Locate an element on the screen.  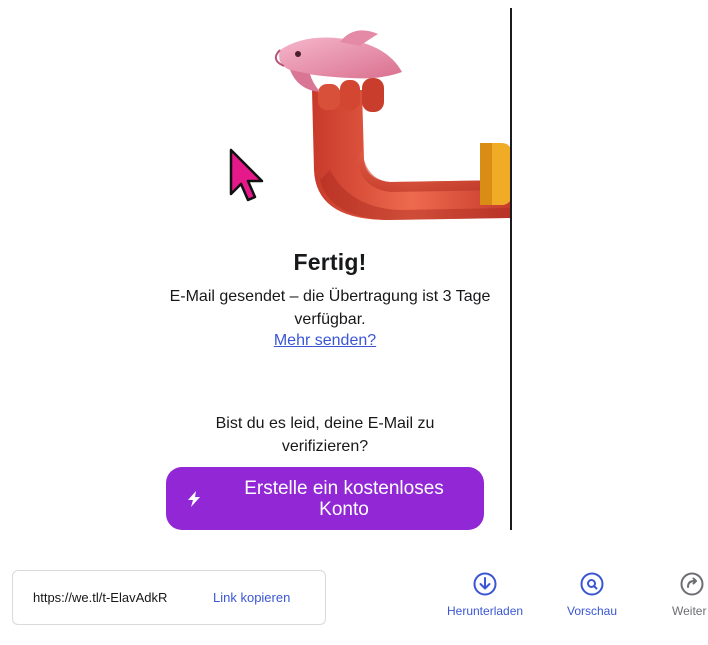
copy-link-button: Link kopieren is located at coordinates (251, 597).